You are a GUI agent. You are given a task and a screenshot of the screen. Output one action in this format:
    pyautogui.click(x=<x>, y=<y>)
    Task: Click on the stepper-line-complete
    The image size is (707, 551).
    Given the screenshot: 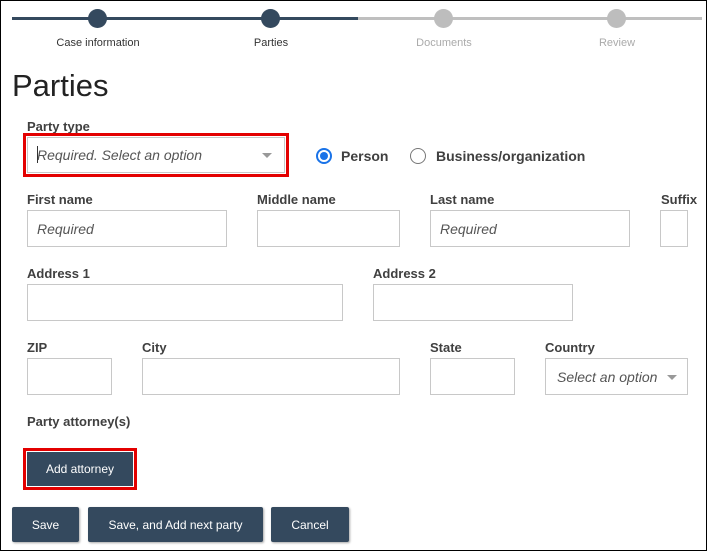 What is the action you would take?
    pyautogui.click(x=185, y=18)
    